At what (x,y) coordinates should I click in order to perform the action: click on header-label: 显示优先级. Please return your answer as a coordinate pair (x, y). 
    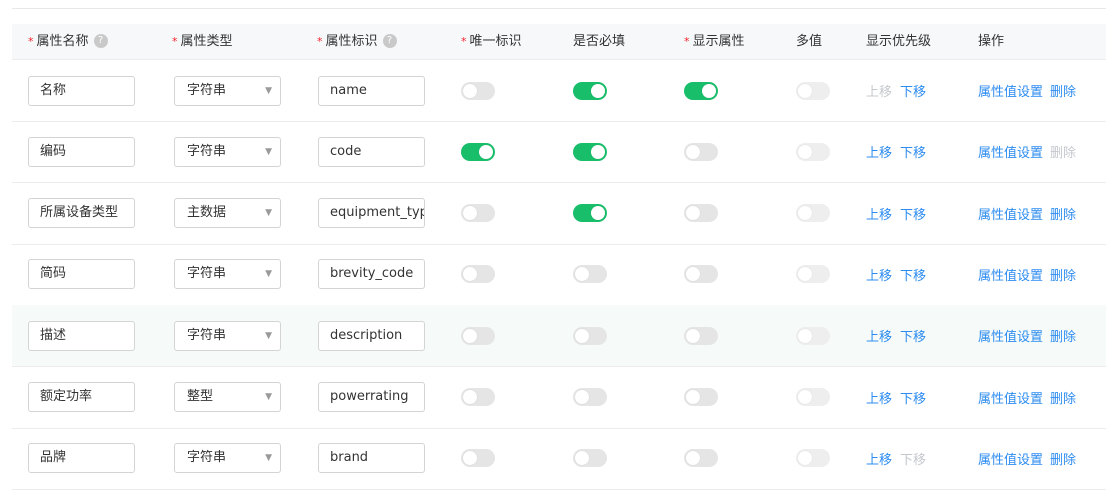
    Looking at the image, I should click on (899, 41).